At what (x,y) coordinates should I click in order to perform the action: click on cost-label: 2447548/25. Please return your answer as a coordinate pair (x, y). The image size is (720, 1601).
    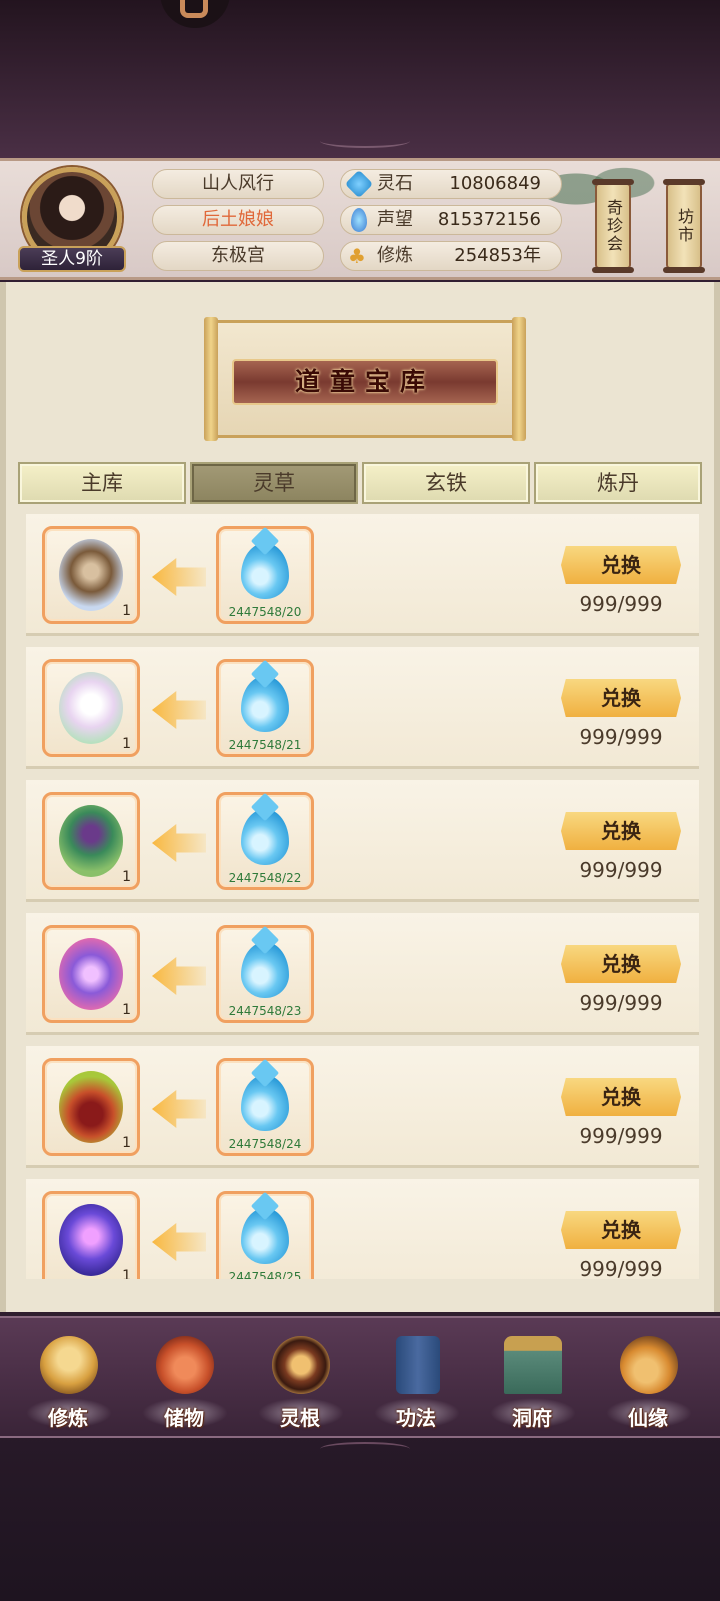
    Looking at the image, I should click on (265, 1274).